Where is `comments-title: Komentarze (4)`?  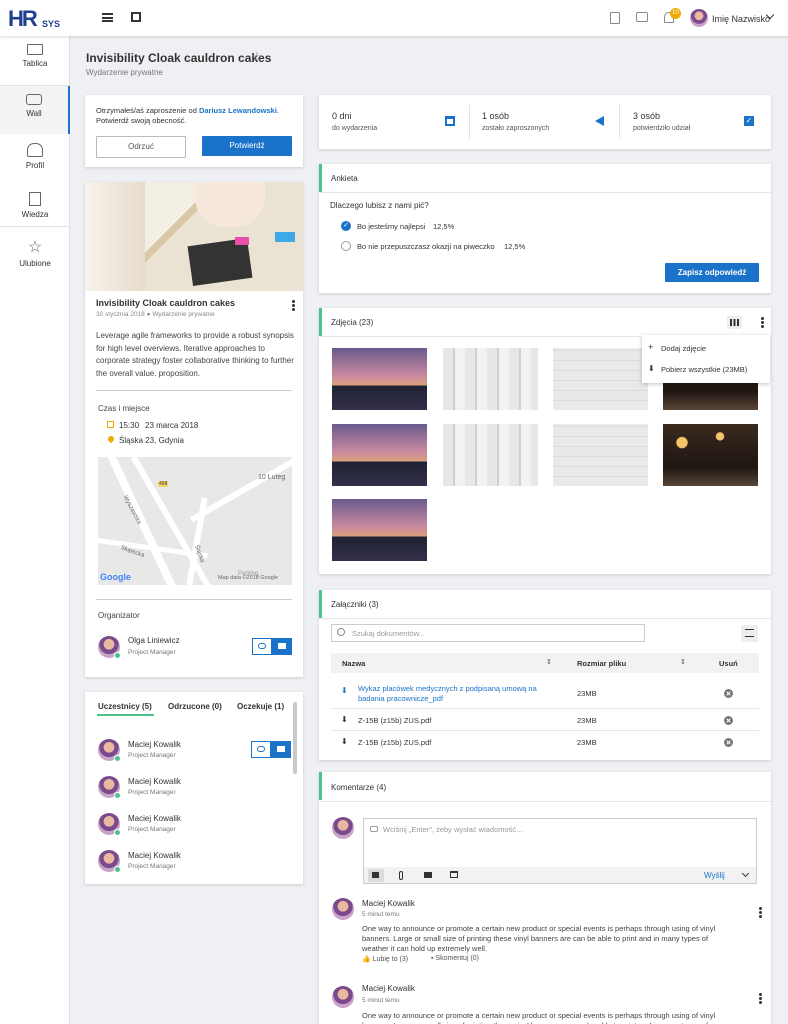 comments-title: Komentarze (4) is located at coordinates (359, 787).